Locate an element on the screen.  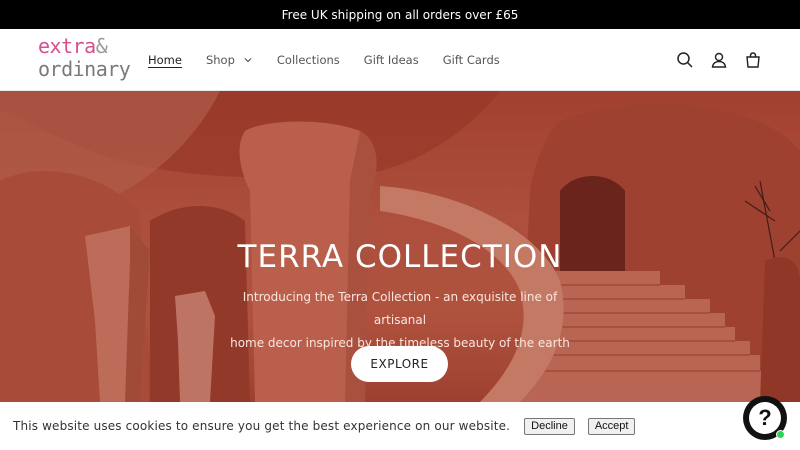
question-icon: ? is located at coordinates (765, 418).